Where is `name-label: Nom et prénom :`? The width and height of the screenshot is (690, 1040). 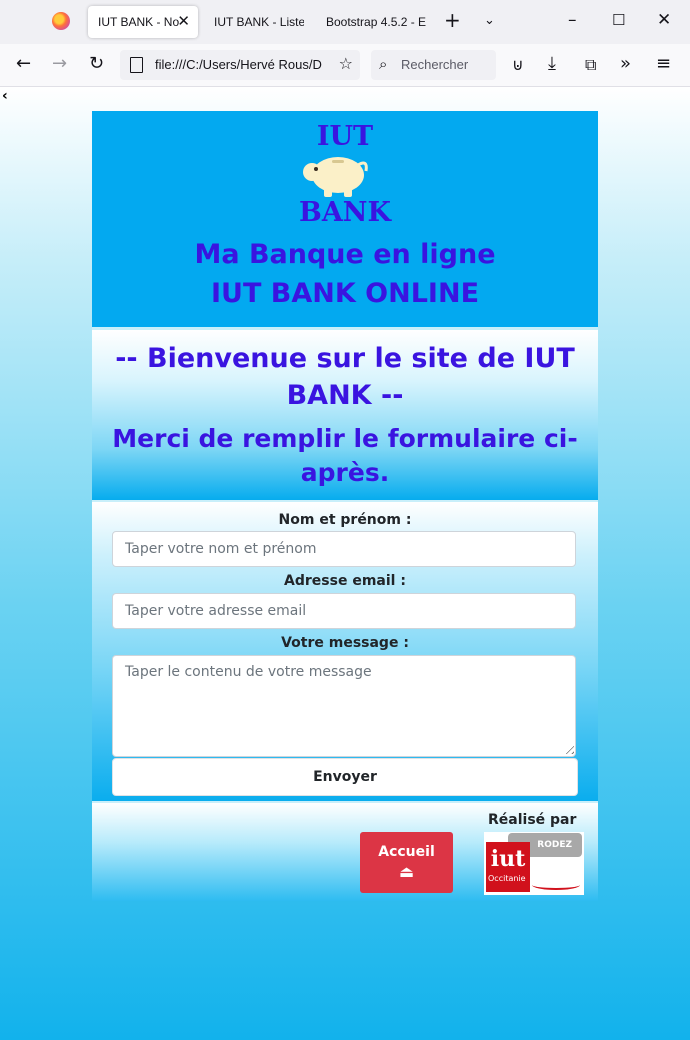
name-label: Nom et prénom : is located at coordinates (345, 520).